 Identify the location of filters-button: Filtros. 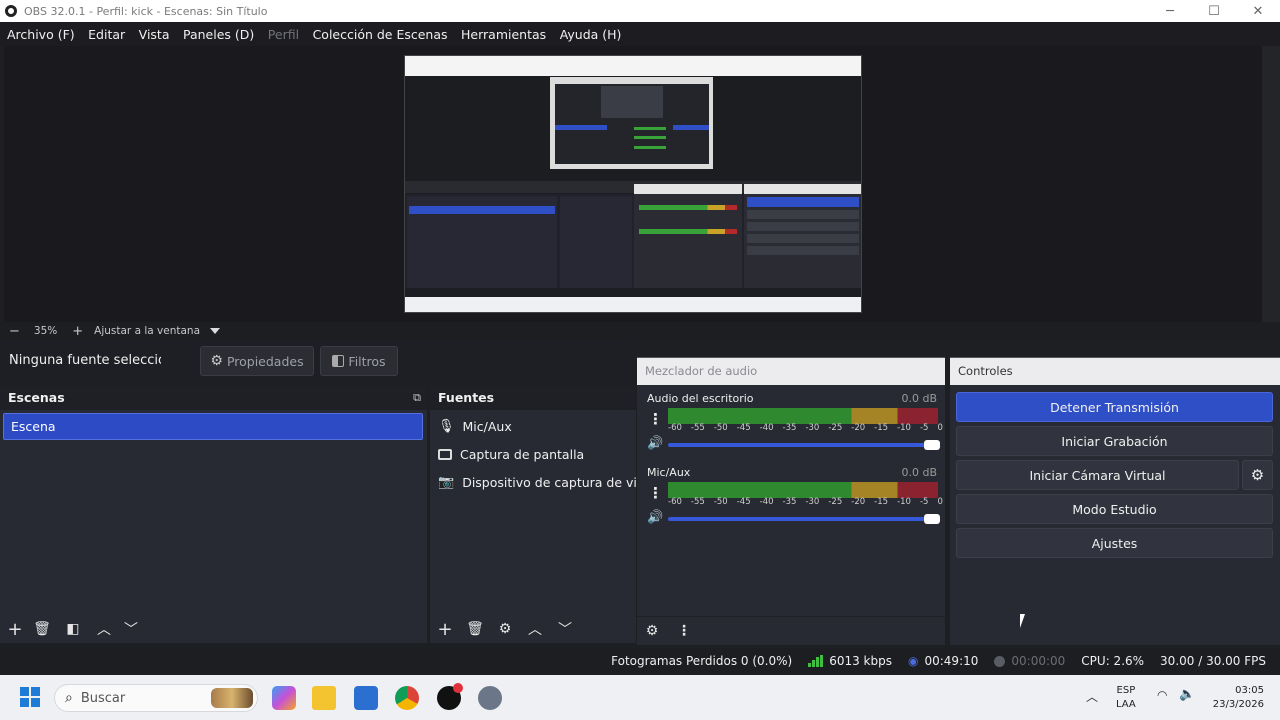
(359, 361).